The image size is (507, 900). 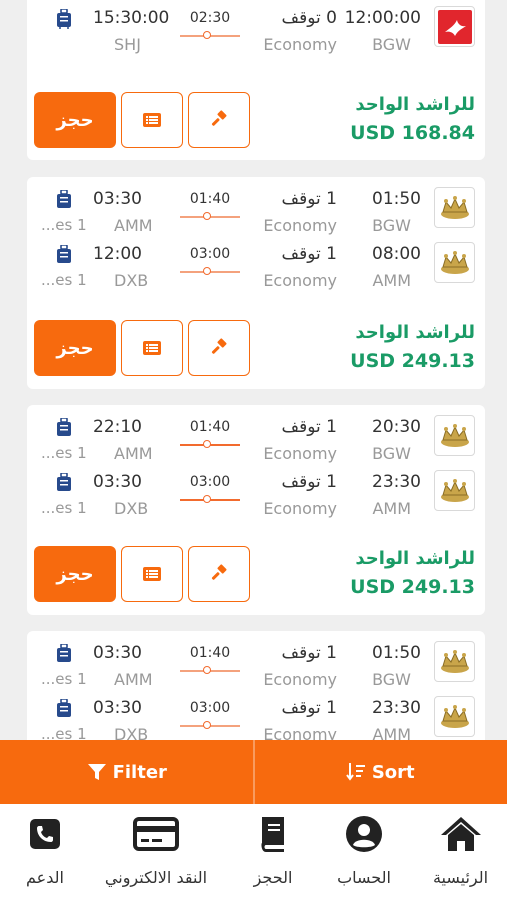 What do you see at coordinates (460, 877) in the screenshot?
I see `nav-label-home: الرئيسية` at bounding box center [460, 877].